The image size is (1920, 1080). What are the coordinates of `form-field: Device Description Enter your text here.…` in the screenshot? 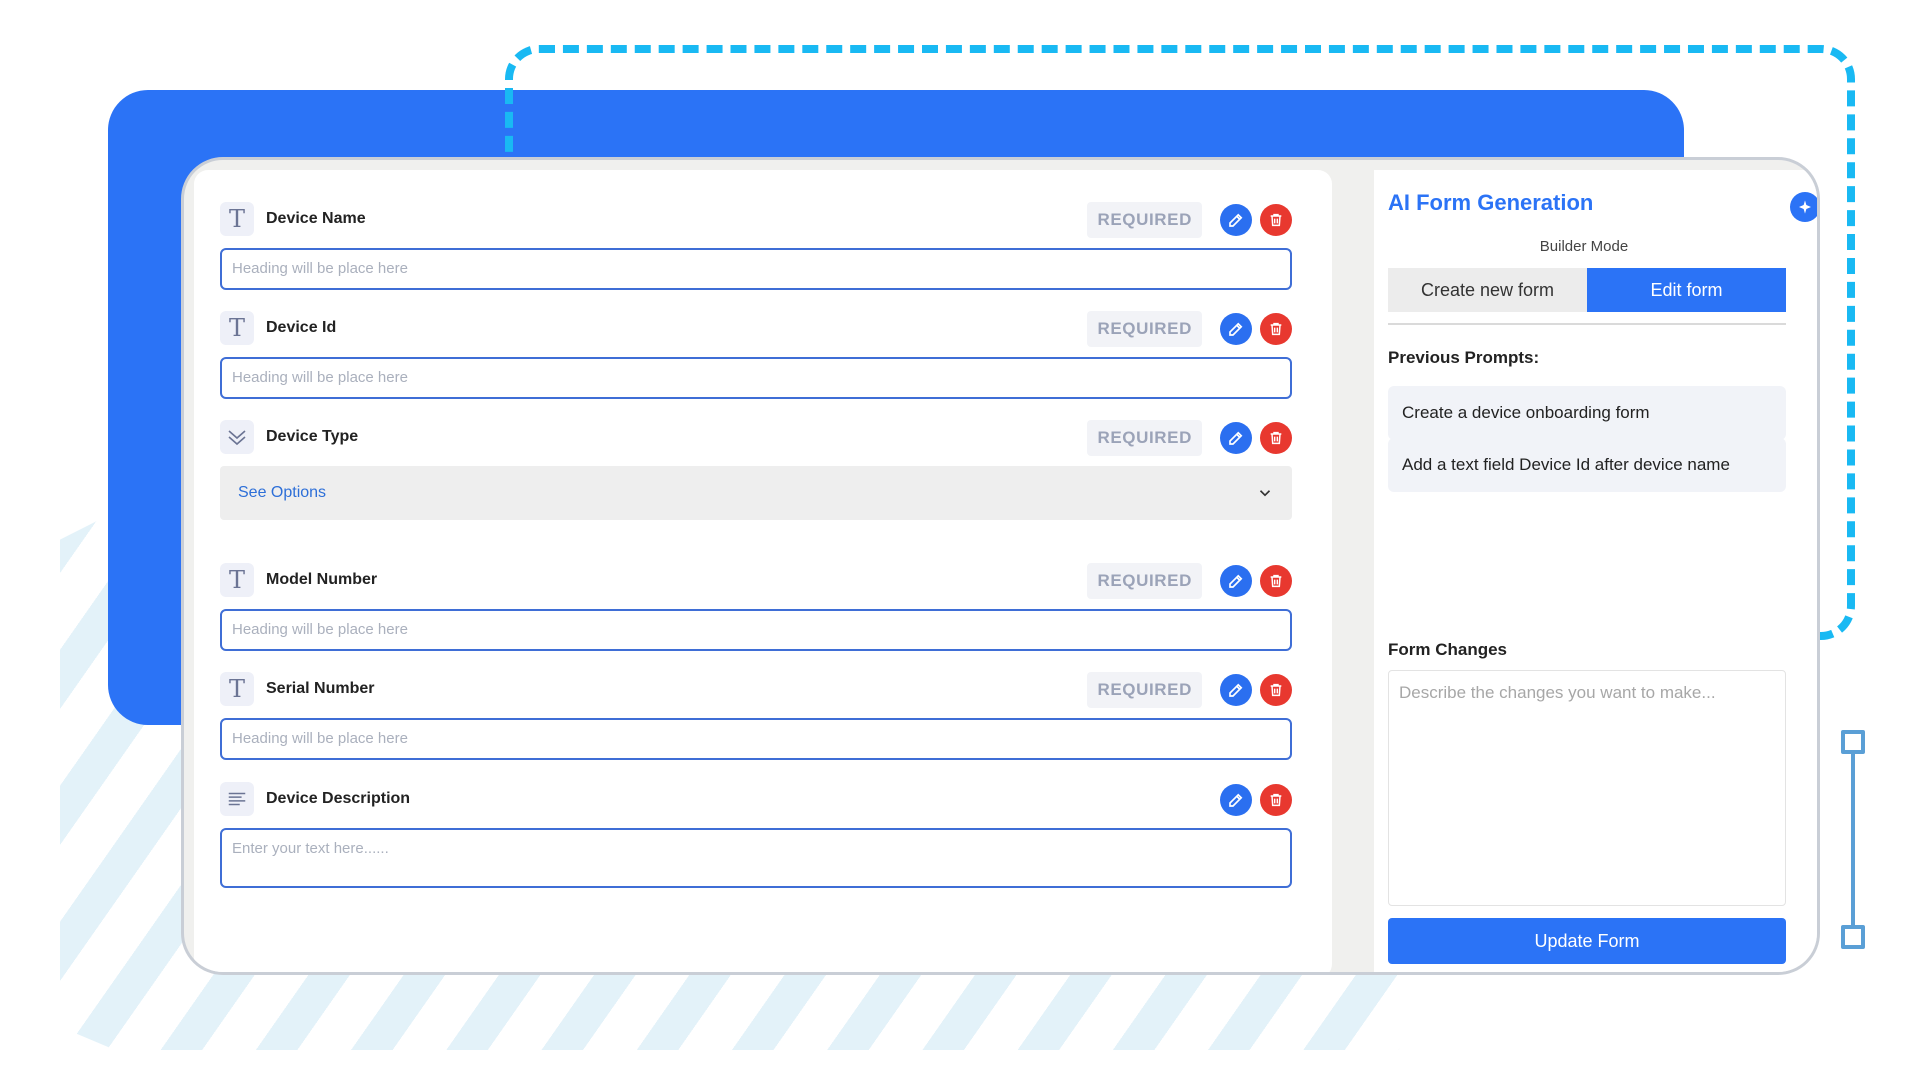 It's located at (756, 834).